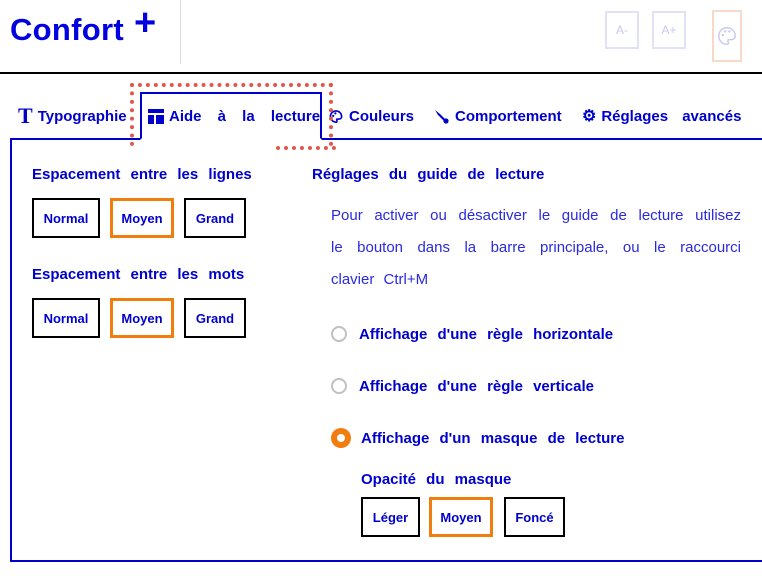 The height and width of the screenshot is (576, 762). What do you see at coordinates (486, 334) in the screenshot?
I see `radio-label: Affichage d'une règle horizontale` at bounding box center [486, 334].